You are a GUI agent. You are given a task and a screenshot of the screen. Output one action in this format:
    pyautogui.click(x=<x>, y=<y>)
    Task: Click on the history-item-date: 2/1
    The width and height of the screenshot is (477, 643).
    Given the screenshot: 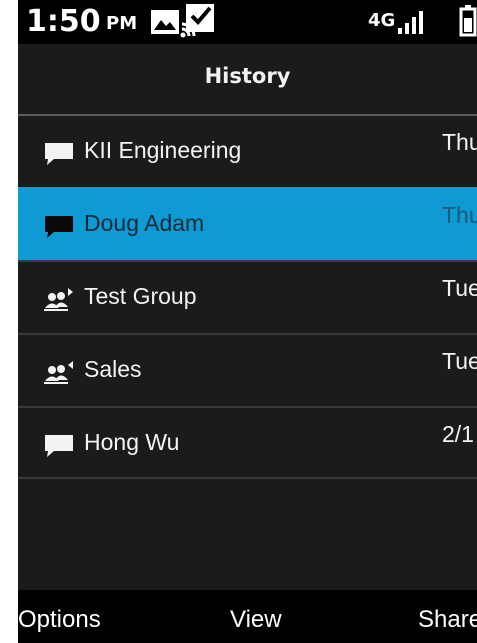 What is the action you would take?
    pyautogui.click(x=458, y=434)
    